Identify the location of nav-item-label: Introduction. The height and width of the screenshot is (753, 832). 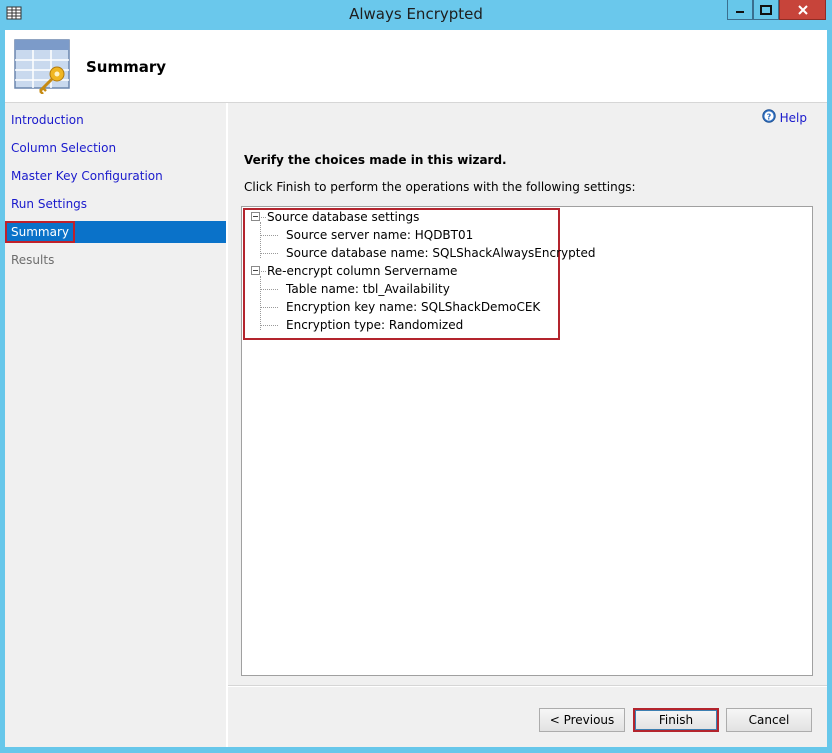
(47, 120).